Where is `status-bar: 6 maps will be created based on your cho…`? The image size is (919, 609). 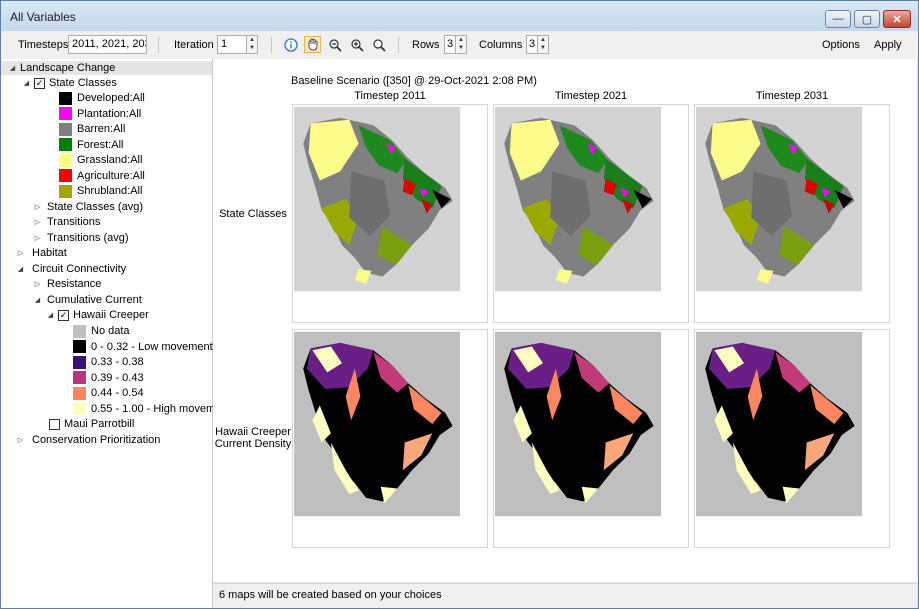 status-bar: 6 maps will be created based on your cho… is located at coordinates (565, 595).